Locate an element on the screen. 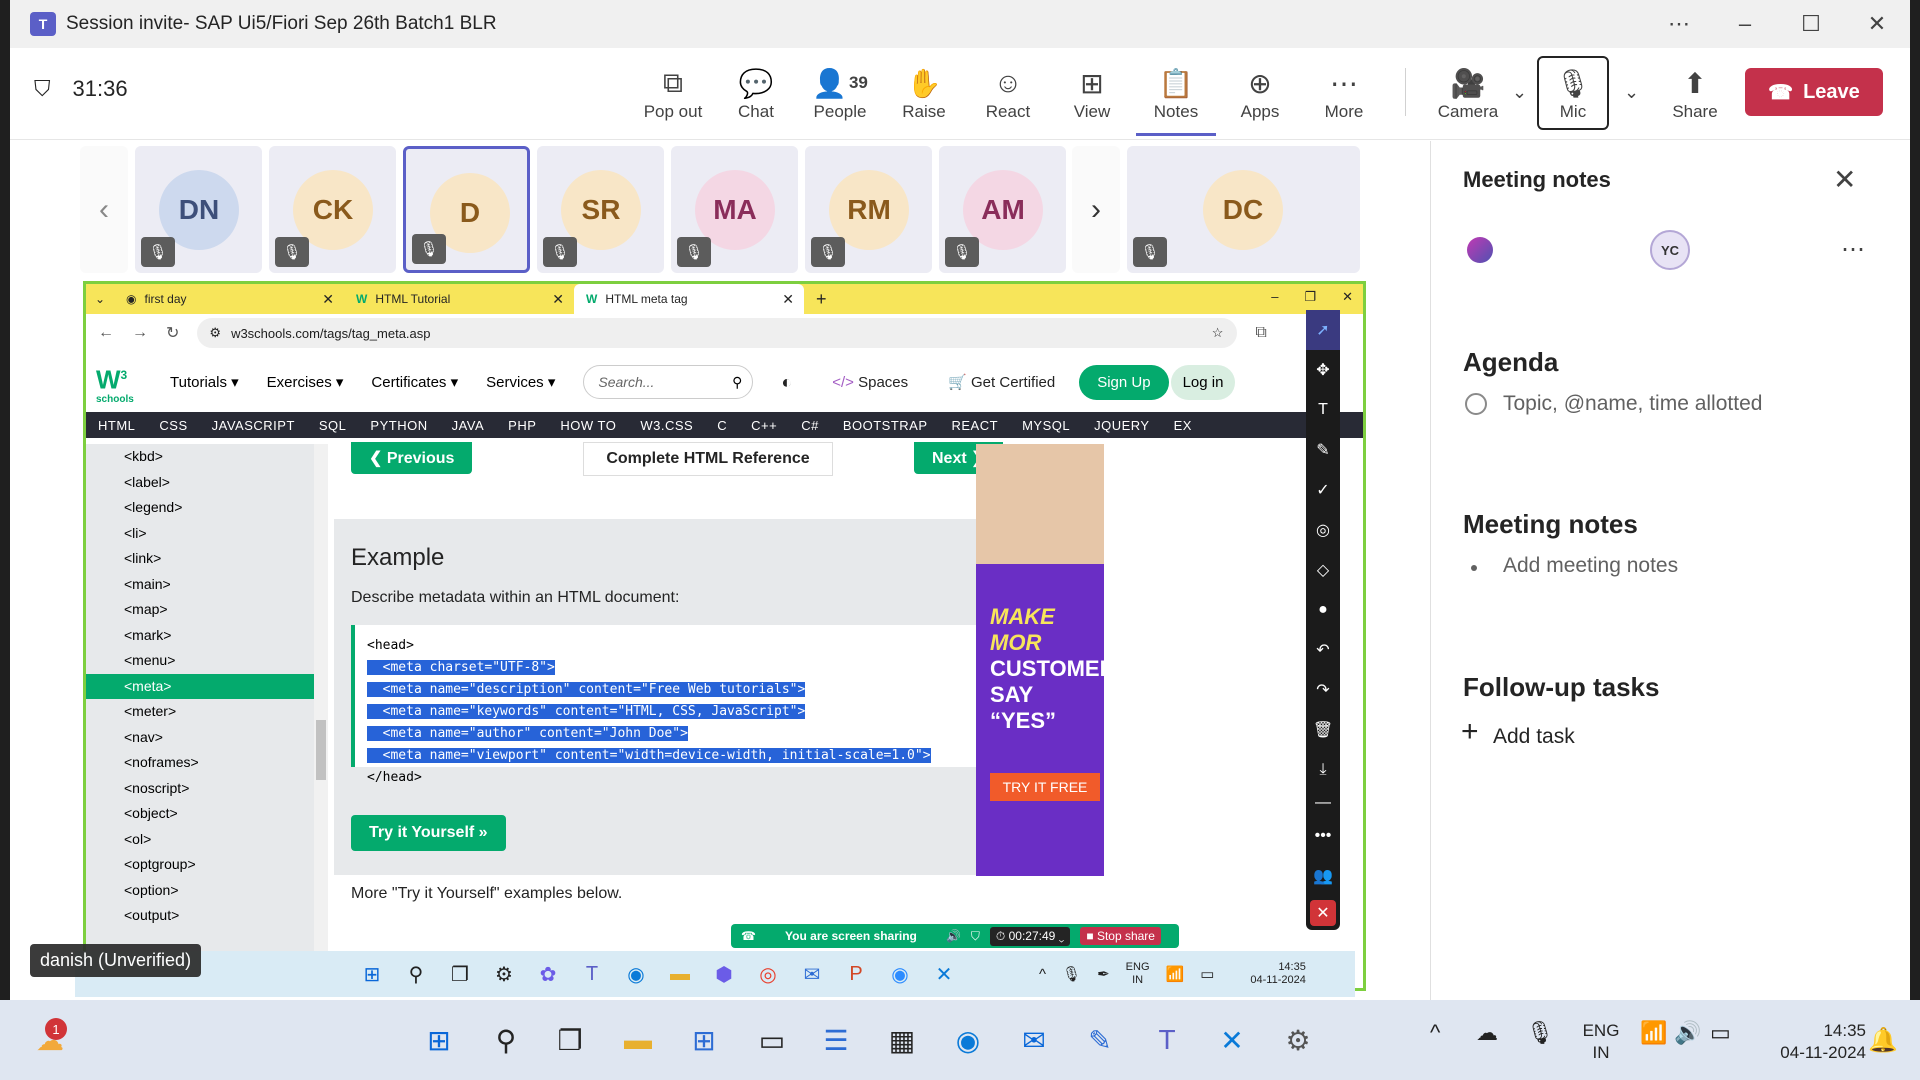 Image resolution: width=1920 pixels, height=1080 pixels. w3-search-input: Search... ⚲ is located at coordinates (668, 382).